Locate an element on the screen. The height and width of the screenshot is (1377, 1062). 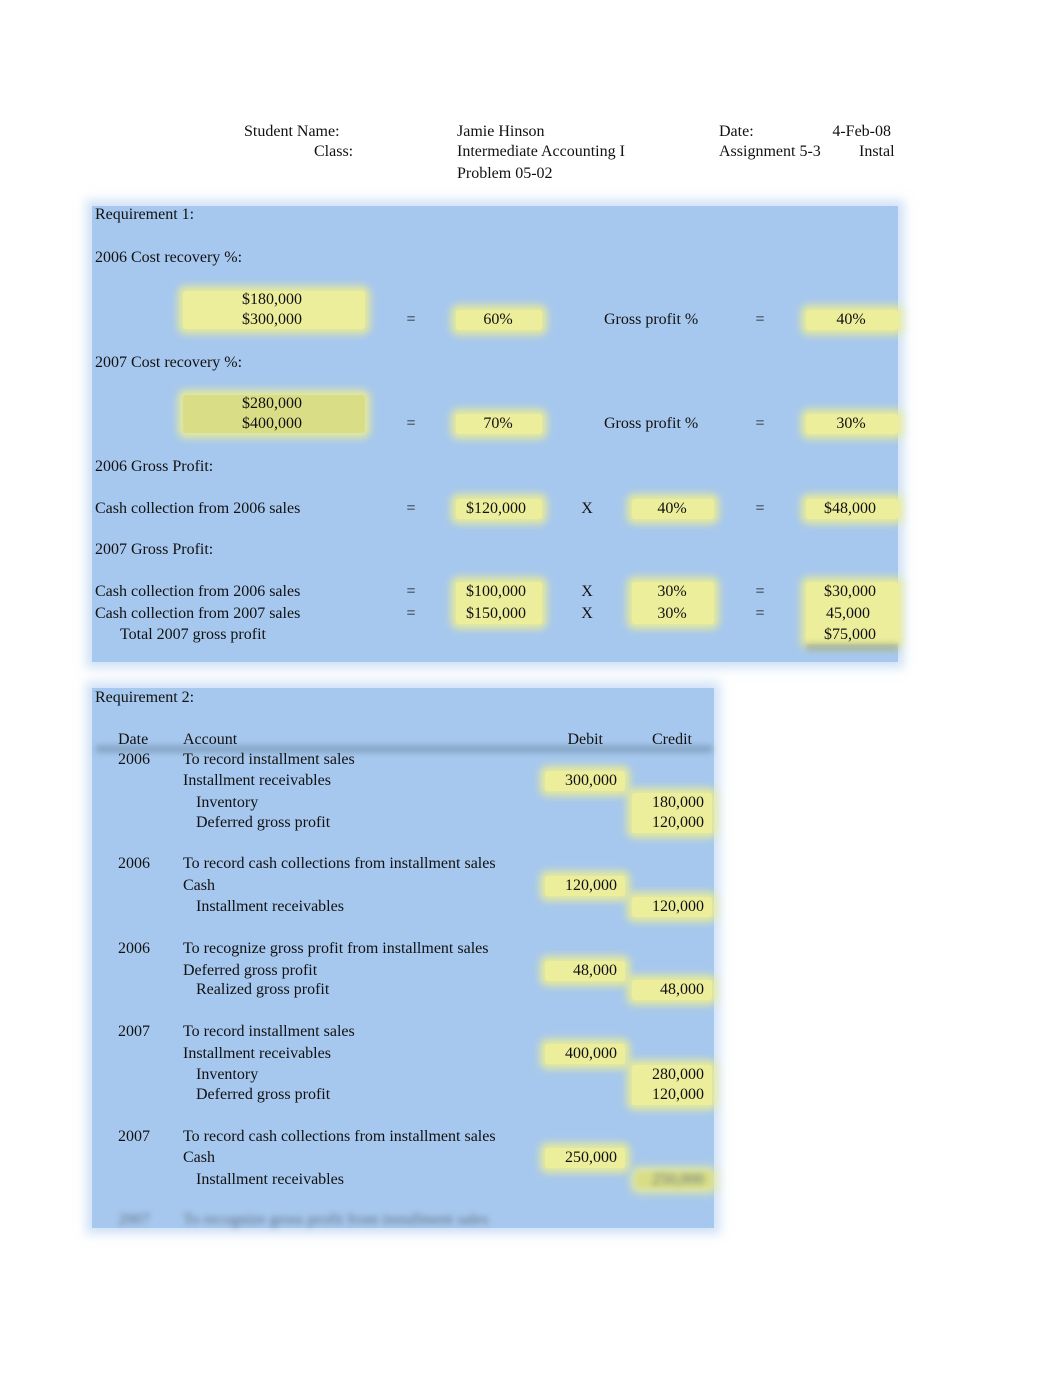
journal-line-debit: 120,000 is located at coordinates (591, 885).